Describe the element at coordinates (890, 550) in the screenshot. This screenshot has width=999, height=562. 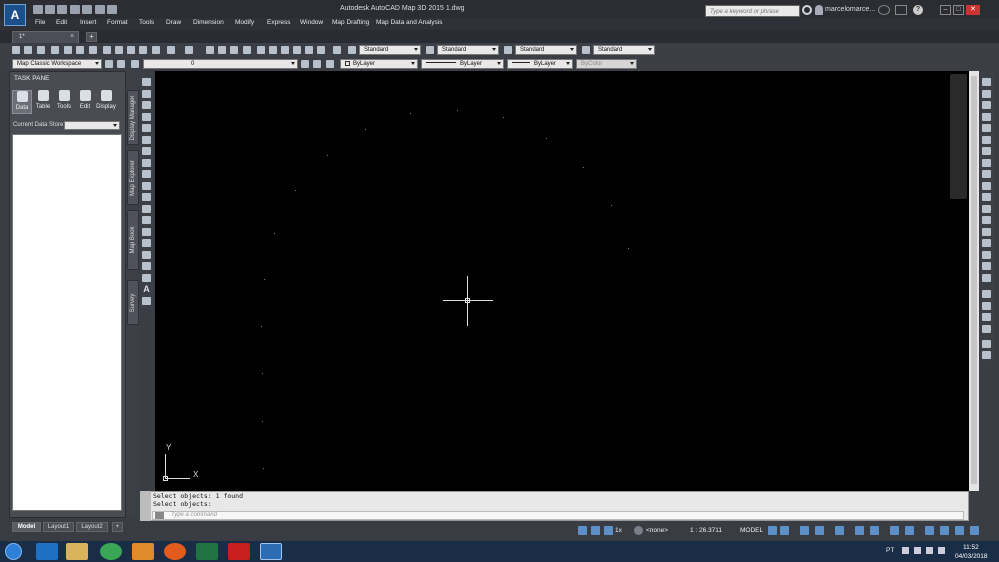
I see `input-language: PT` at that location.